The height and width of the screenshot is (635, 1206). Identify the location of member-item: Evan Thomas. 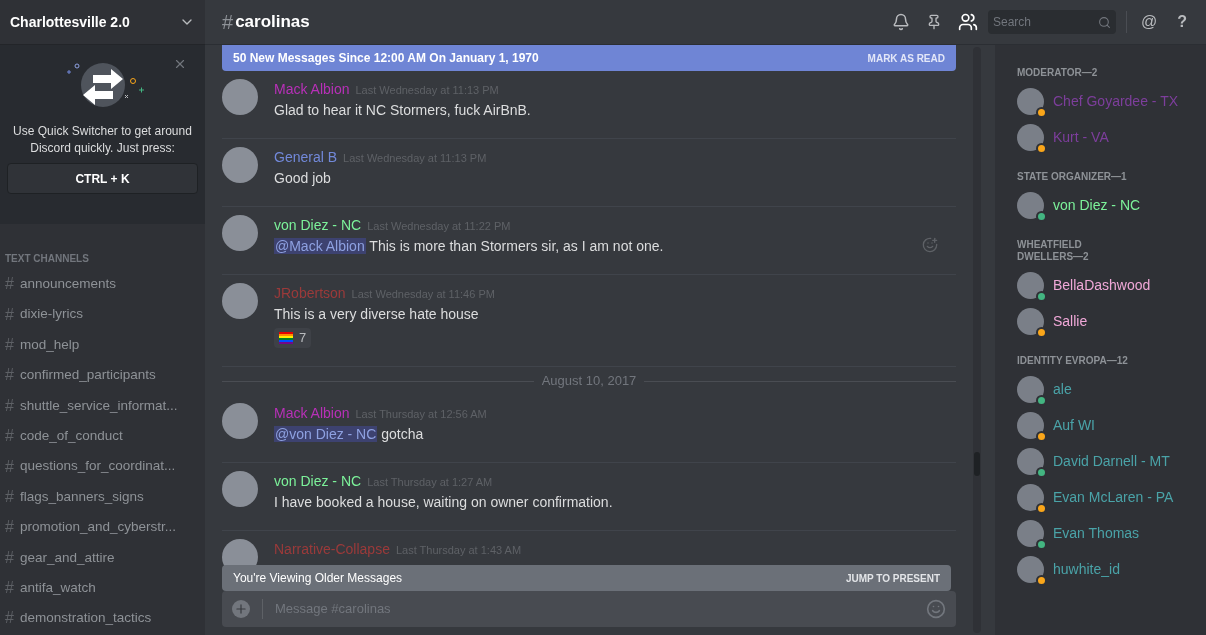
(1100, 533).